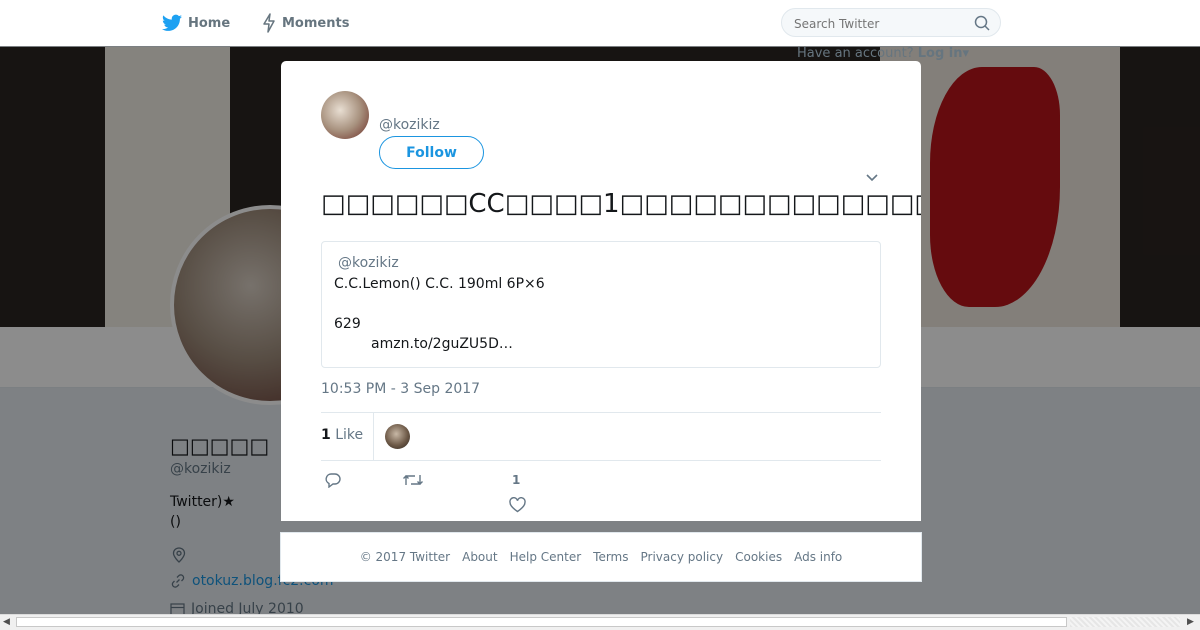 This screenshot has height=630, width=1200. What do you see at coordinates (516, 480) in the screenshot?
I see `like-action-count: 1` at bounding box center [516, 480].